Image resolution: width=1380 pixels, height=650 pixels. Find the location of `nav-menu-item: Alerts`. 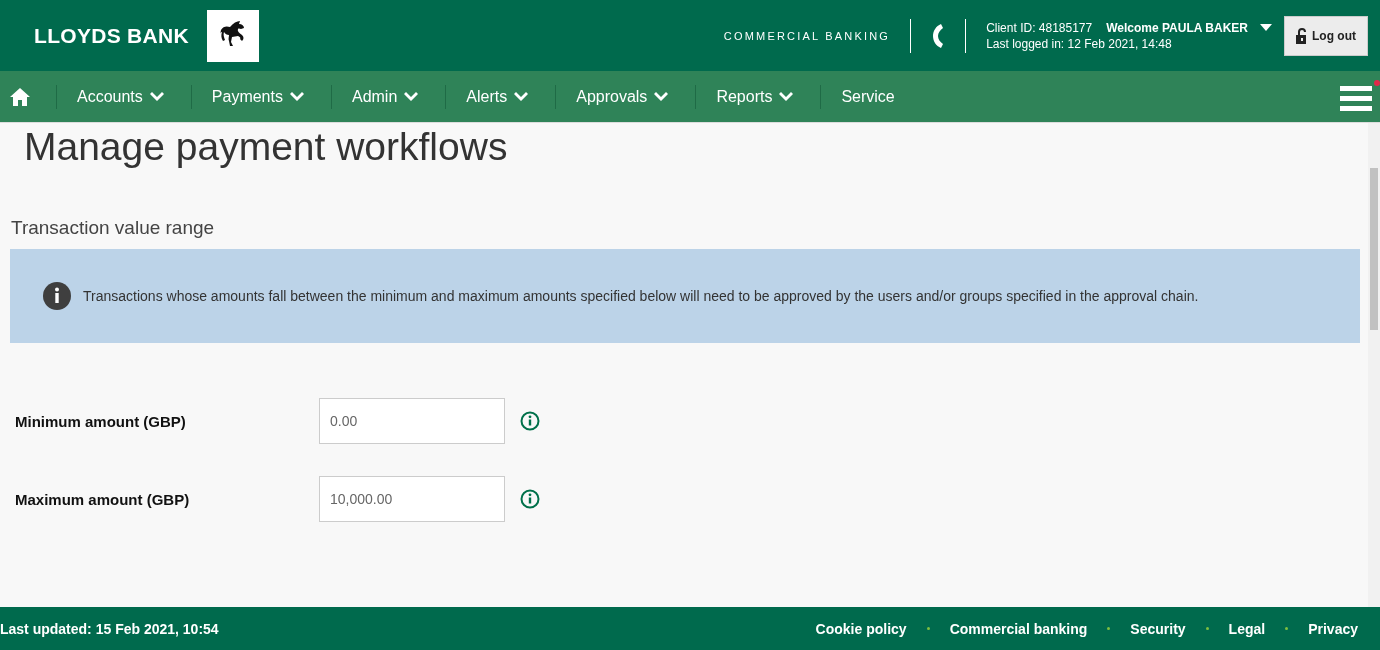

nav-menu-item: Alerts is located at coordinates (498, 96).